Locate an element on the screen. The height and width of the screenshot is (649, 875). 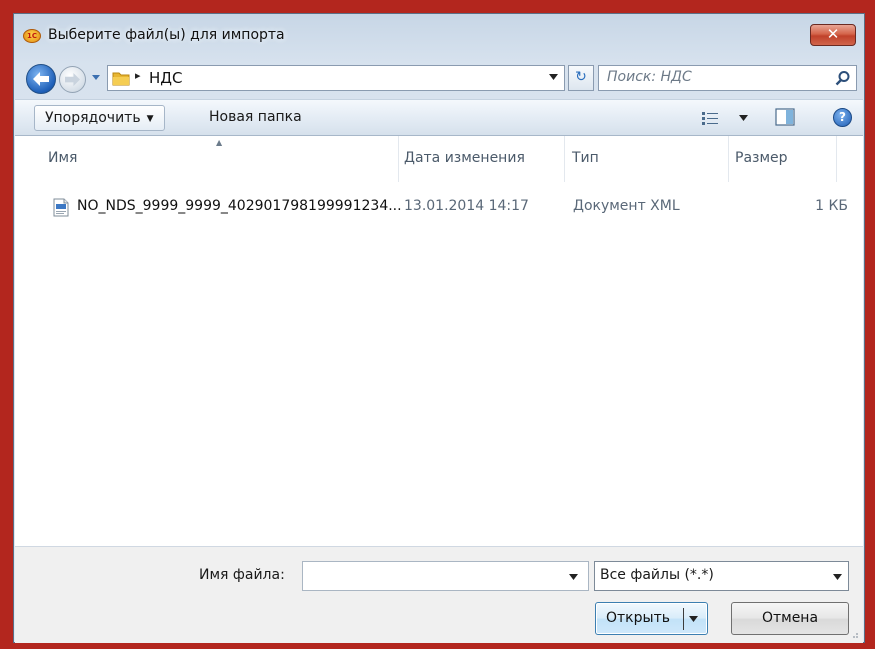
title-bar: 1С Выберите файл(ы) для импорта ✕ is located at coordinates (439, 34).